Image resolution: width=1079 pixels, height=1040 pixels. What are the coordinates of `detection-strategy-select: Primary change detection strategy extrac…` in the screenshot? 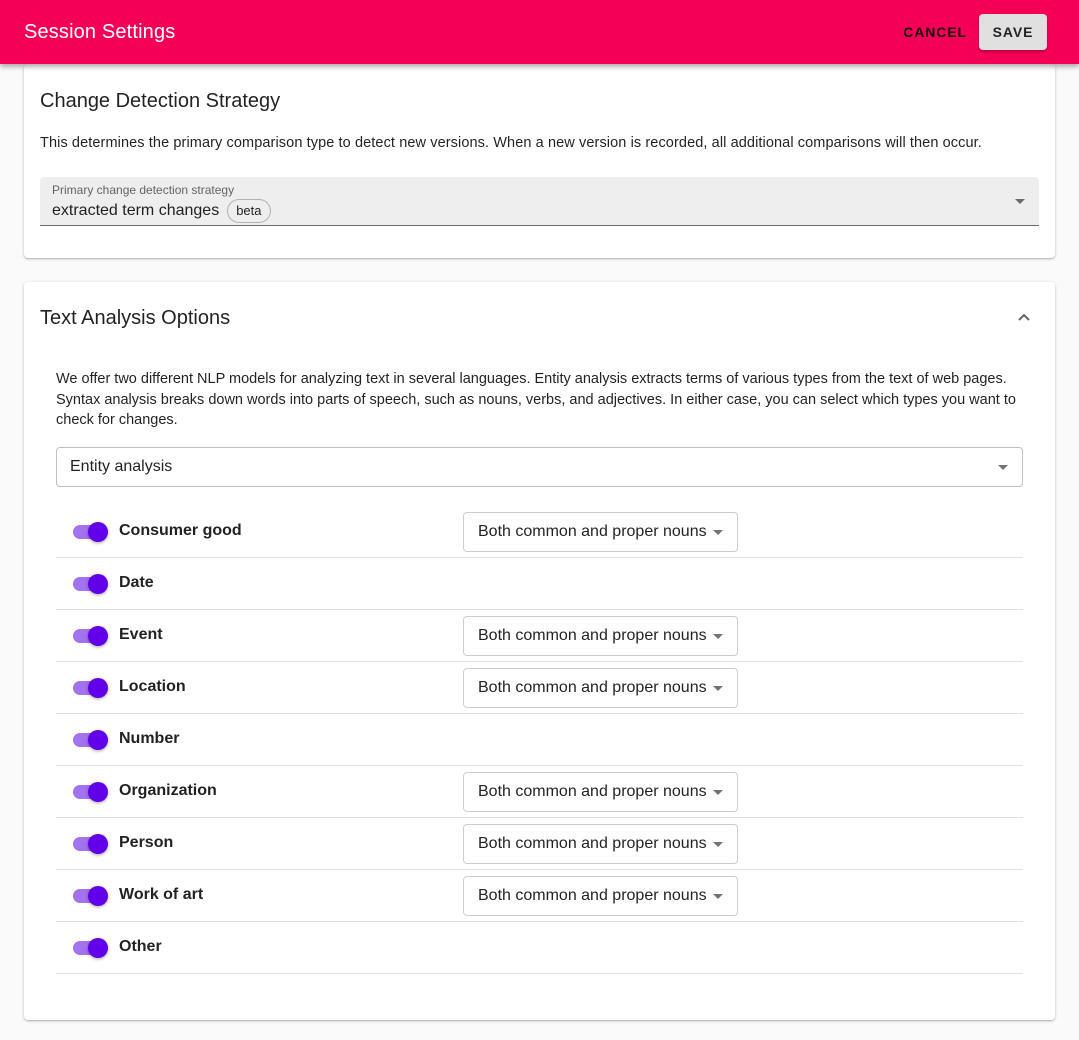 It's located at (539, 201).